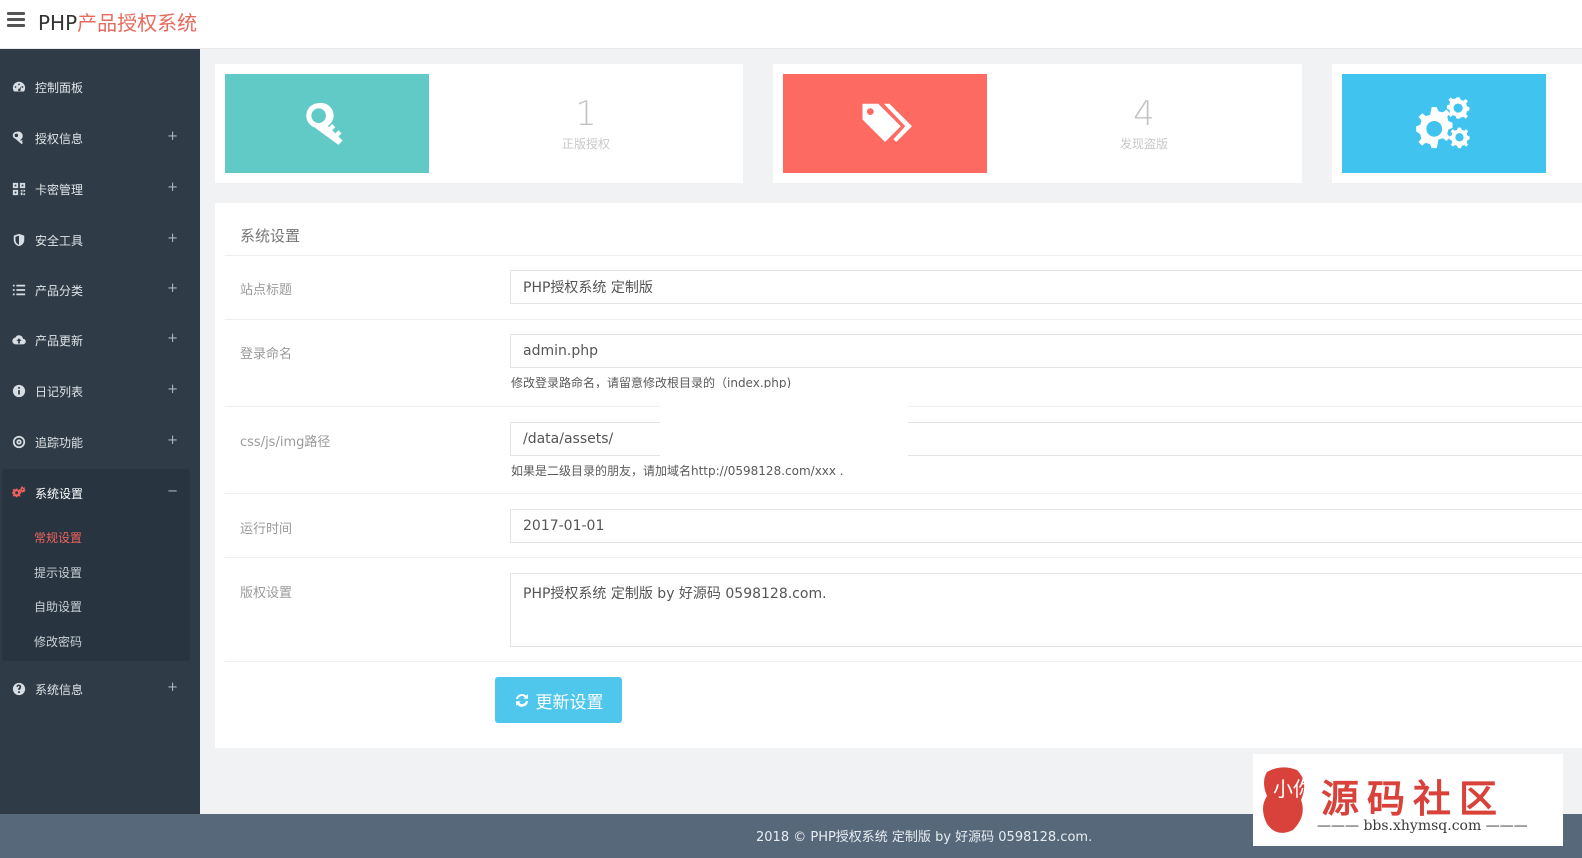  What do you see at coordinates (266, 354) in the screenshot?
I see `login-name-label: 登录命名` at bounding box center [266, 354].